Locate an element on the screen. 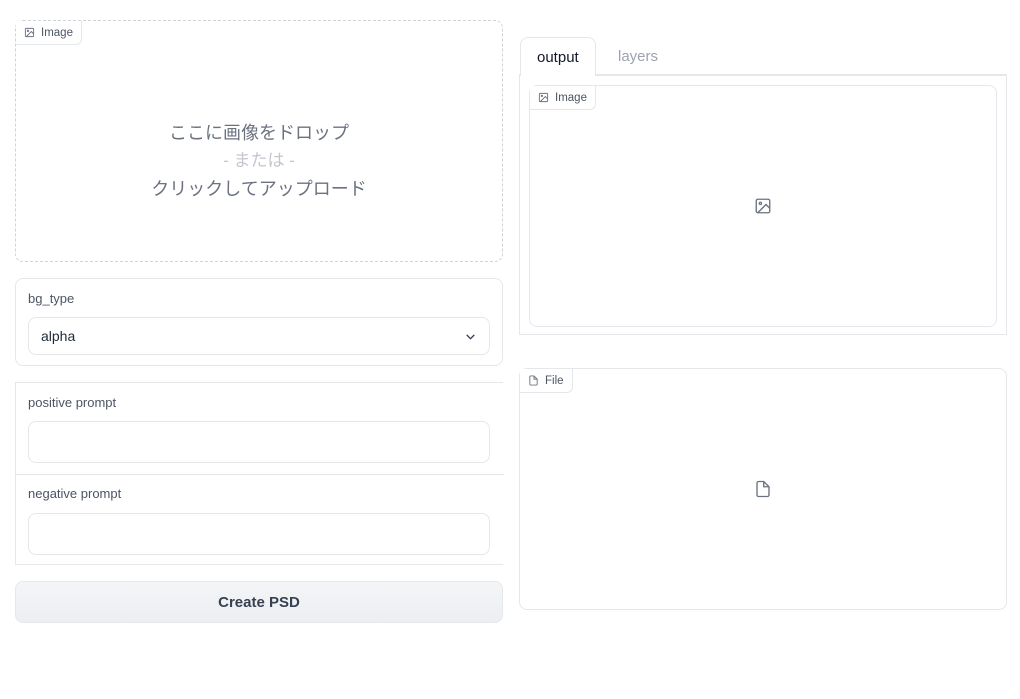 The height and width of the screenshot is (699, 1020). negative-prompt-row: negative prompt is located at coordinates (260, 519).